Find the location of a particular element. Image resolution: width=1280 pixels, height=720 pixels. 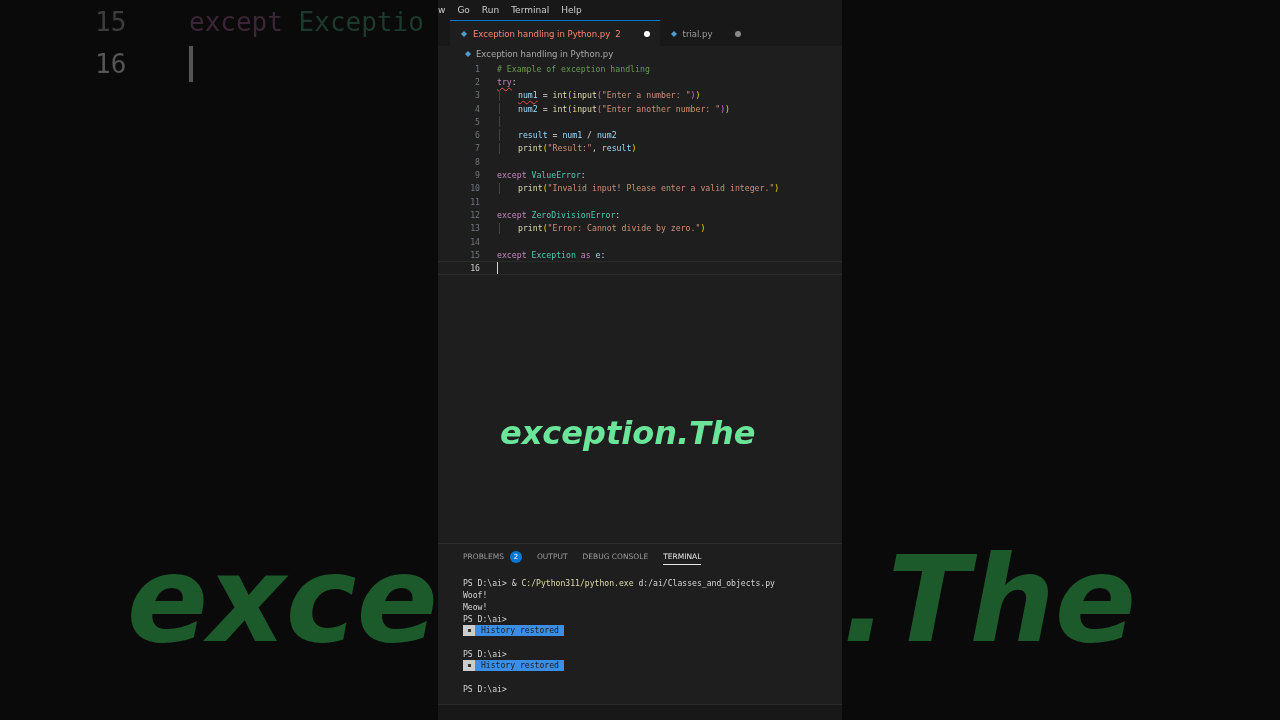

caption-text: exce is located at coordinates (282, 599).